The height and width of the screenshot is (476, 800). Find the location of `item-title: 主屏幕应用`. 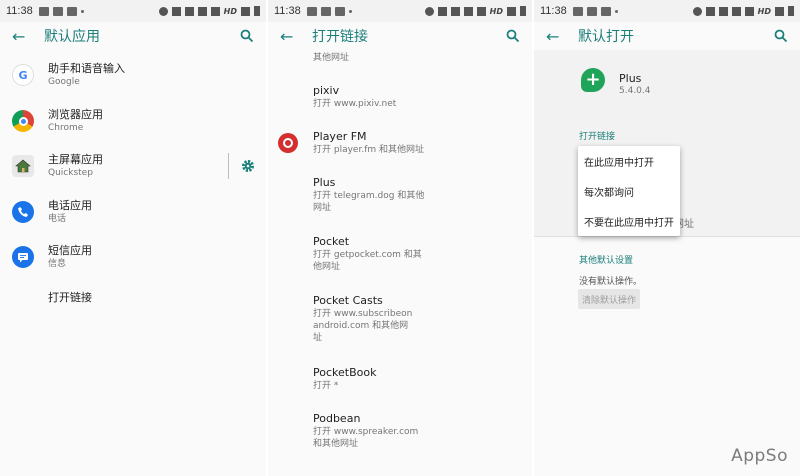

item-title: 主屏幕应用 is located at coordinates (75, 159).